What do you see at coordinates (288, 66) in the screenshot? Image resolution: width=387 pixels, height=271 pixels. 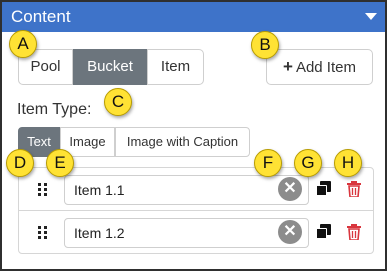 I see `plus-icon: +` at bounding box center [288, 66].